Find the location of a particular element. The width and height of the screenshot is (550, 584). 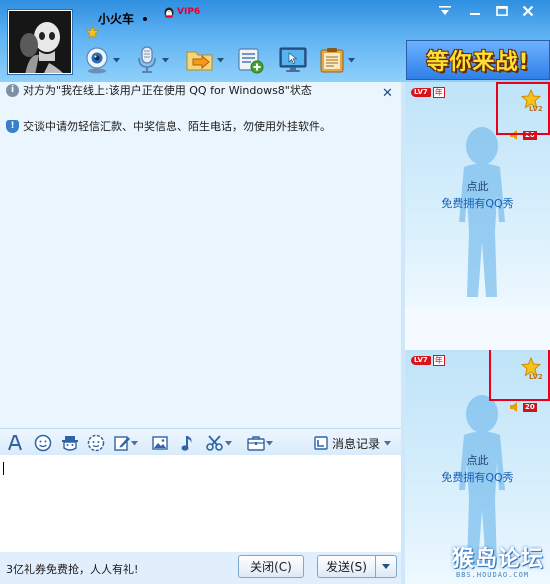

text-caret is located at coordinates (3, 468).